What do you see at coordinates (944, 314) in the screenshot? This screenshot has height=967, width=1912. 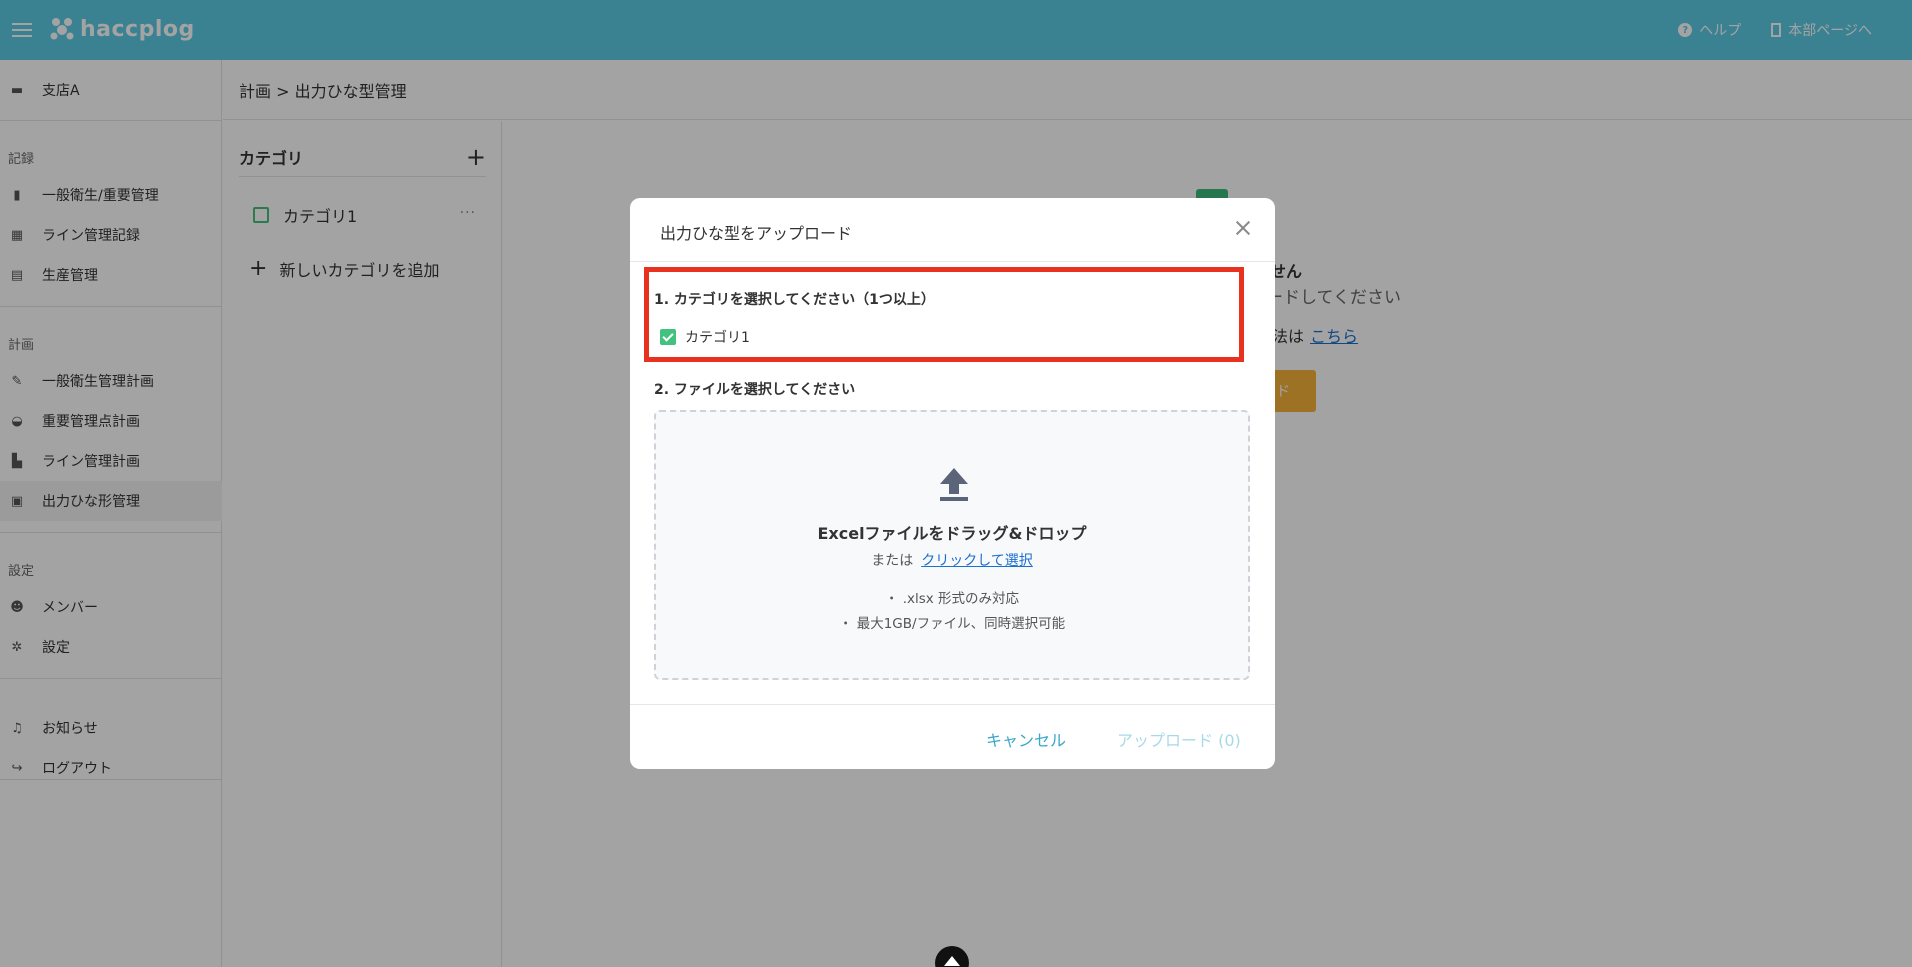 I see `highlight-box` at bounding box center [944, 314].